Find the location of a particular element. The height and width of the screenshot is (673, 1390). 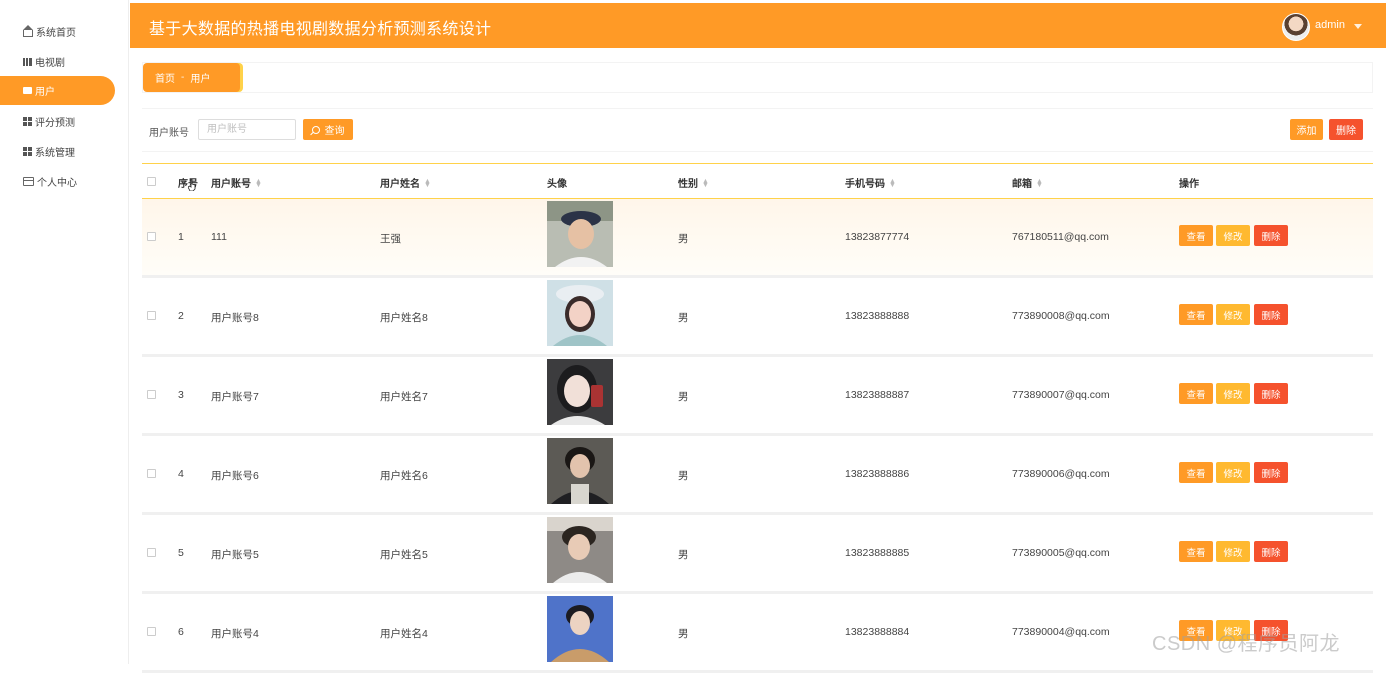

col-header-avatar: 头像 is located at coordinates (557, 184).